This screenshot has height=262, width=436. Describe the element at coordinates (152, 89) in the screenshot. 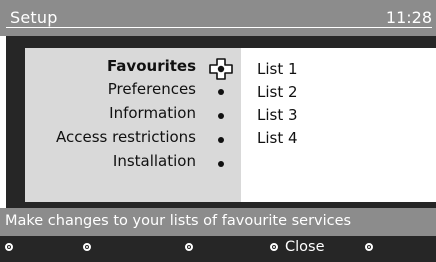

I see `menu-item-preferences: Preferences` at that location.